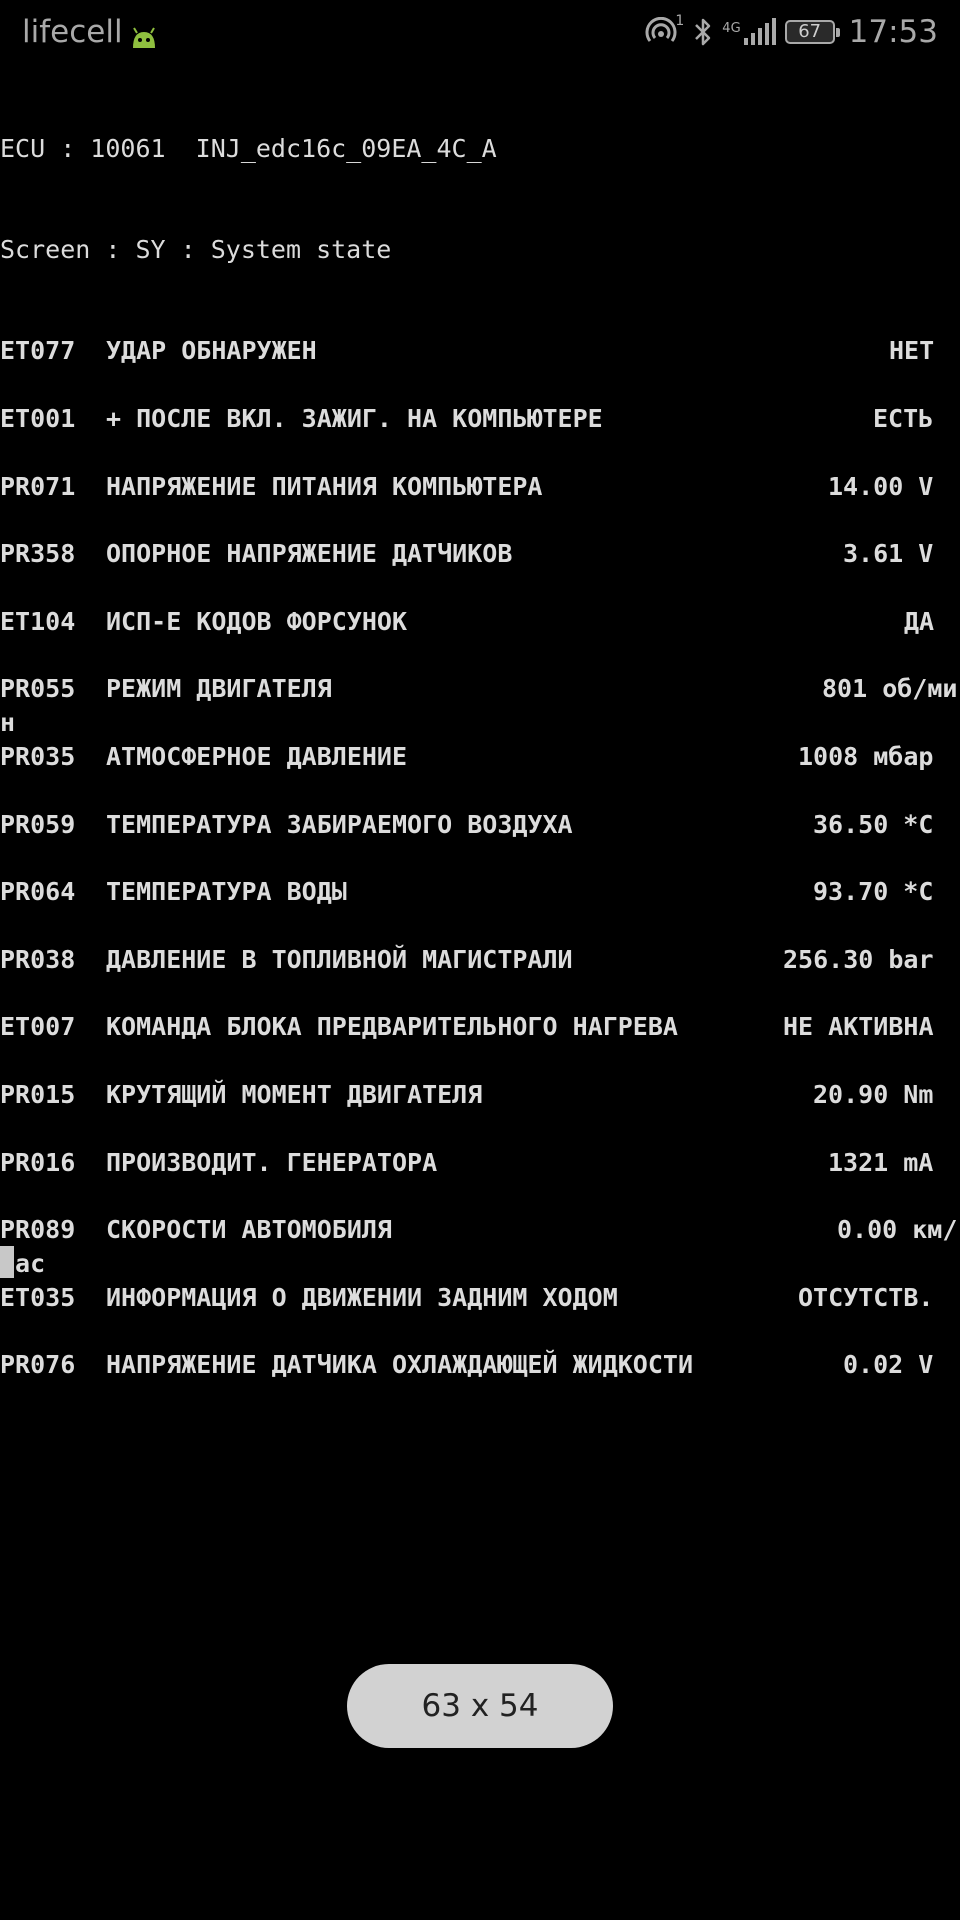 The image size is (960, 1920). What do you see at coordinates (480, 1247) in the screenshot?
I see `parameter-row: PR089 СКОРОСТИ АВТОМОБИЛЯ 0.00 км/час` at bounding box center [480, 1247].